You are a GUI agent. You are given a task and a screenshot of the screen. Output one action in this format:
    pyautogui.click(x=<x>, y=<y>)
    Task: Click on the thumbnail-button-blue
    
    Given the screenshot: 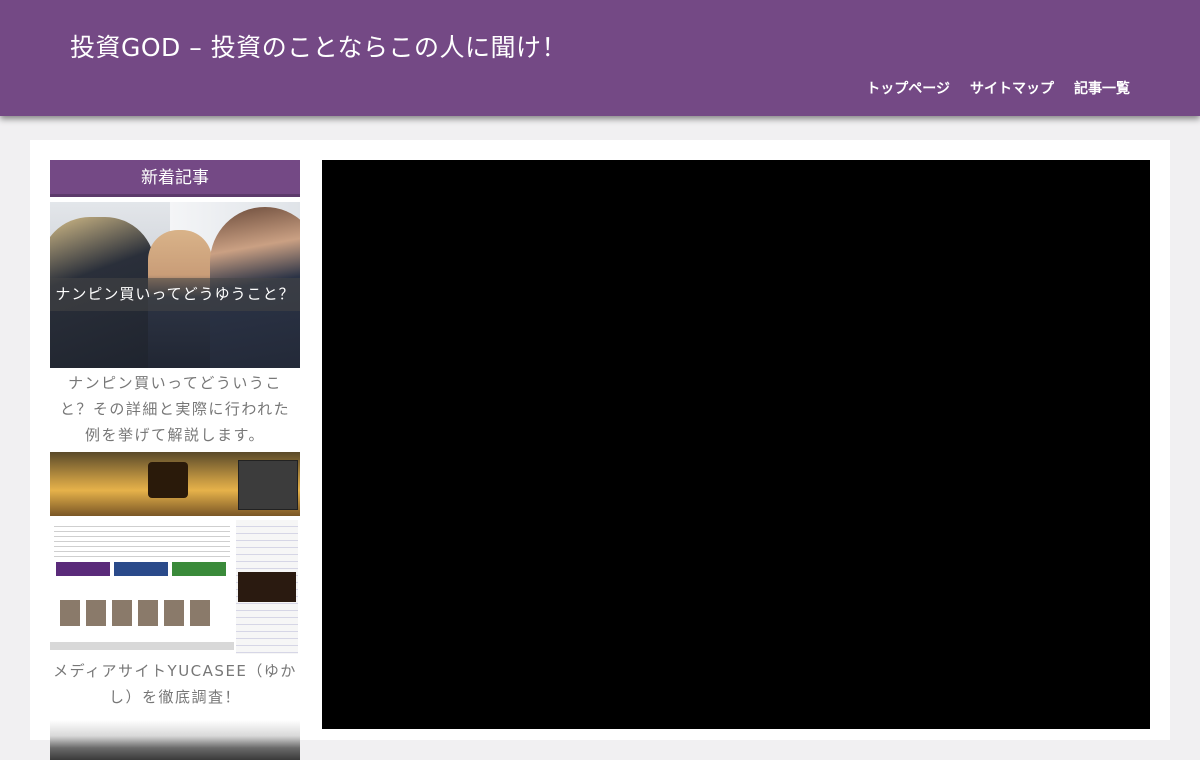 What is the action you would take?
    pyautogui.click(x=141, y=569)
    